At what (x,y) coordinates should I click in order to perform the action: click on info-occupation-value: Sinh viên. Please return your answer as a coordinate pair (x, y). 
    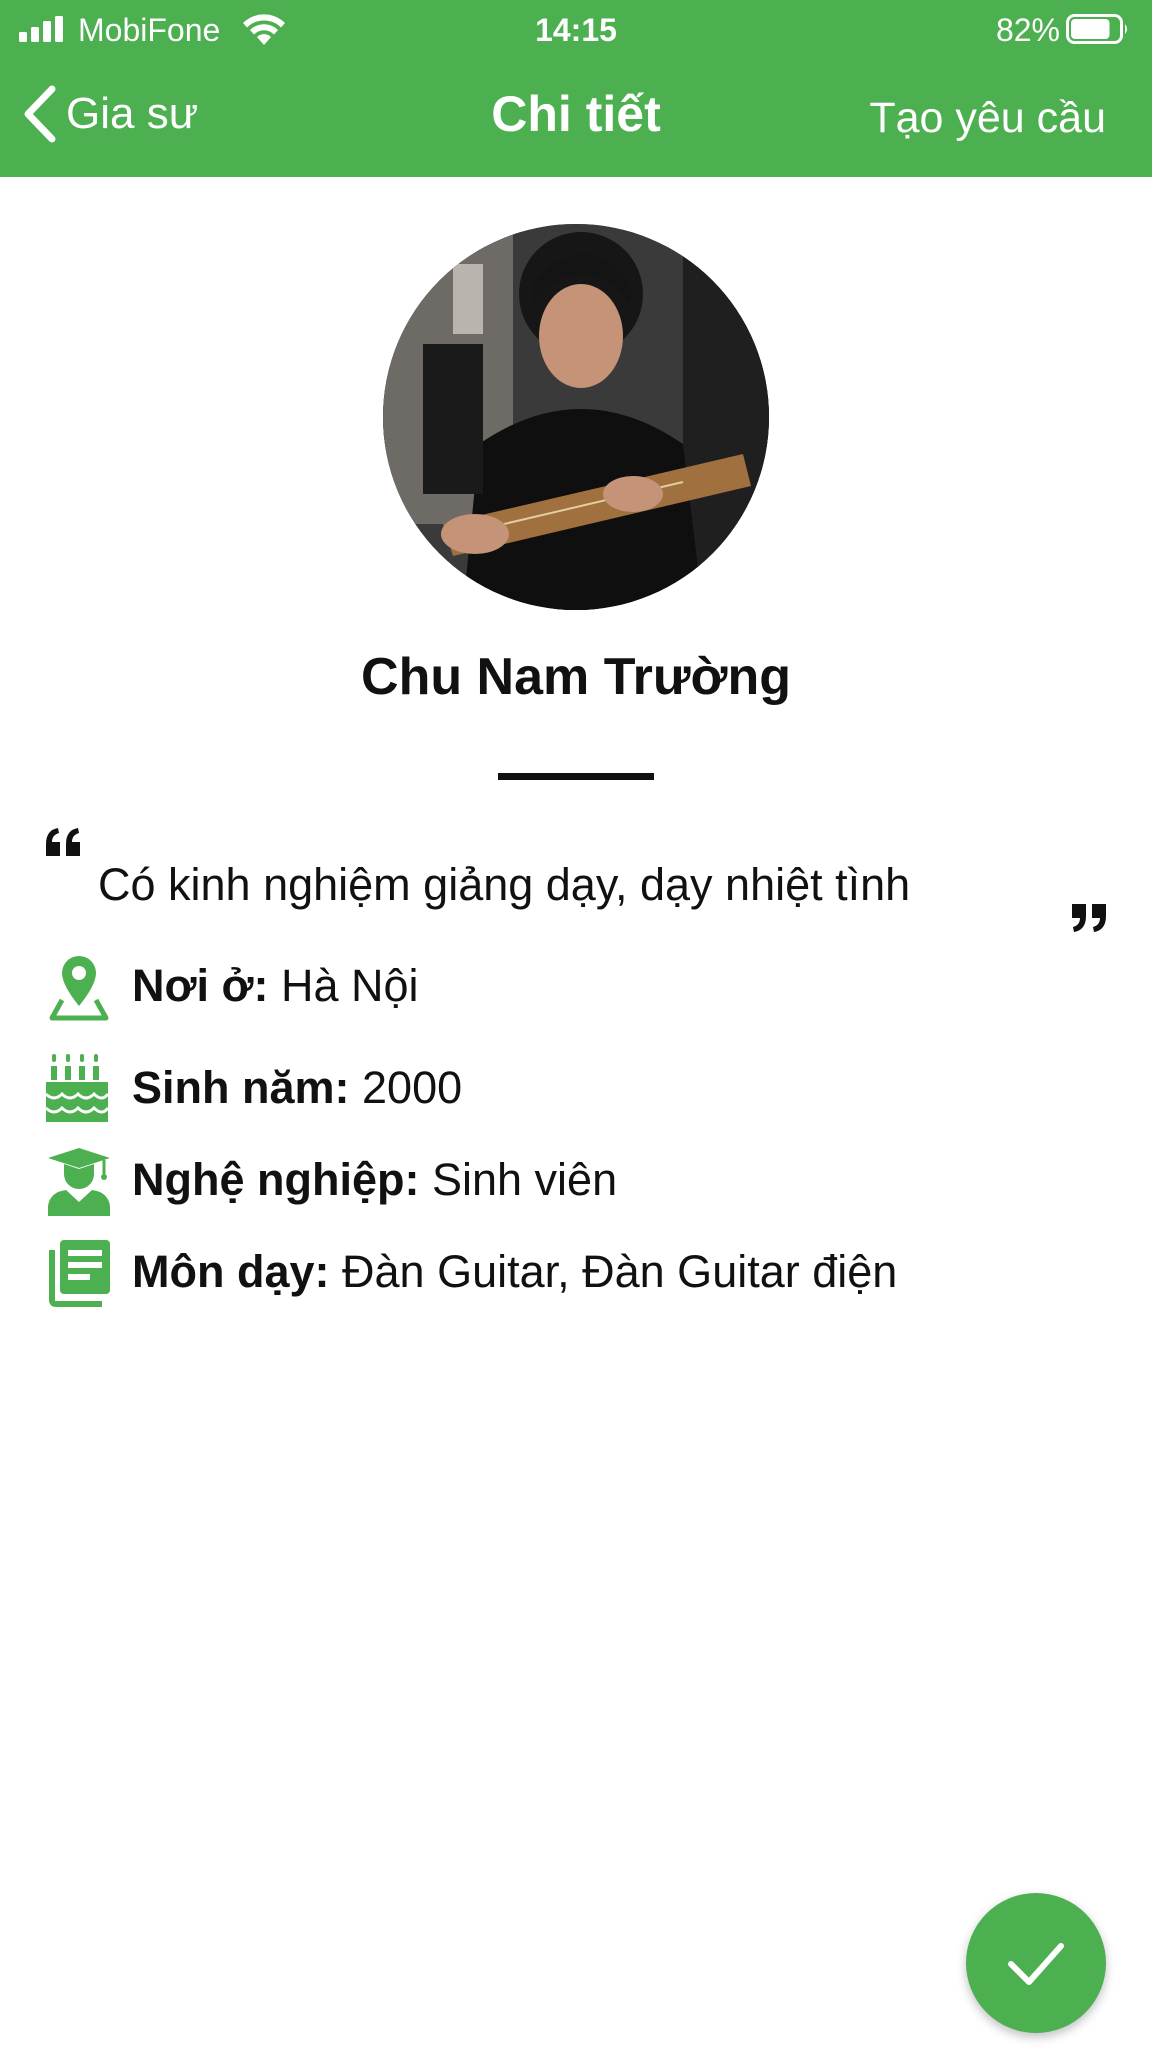
    Looking at the image, I should click on (524, 1179).